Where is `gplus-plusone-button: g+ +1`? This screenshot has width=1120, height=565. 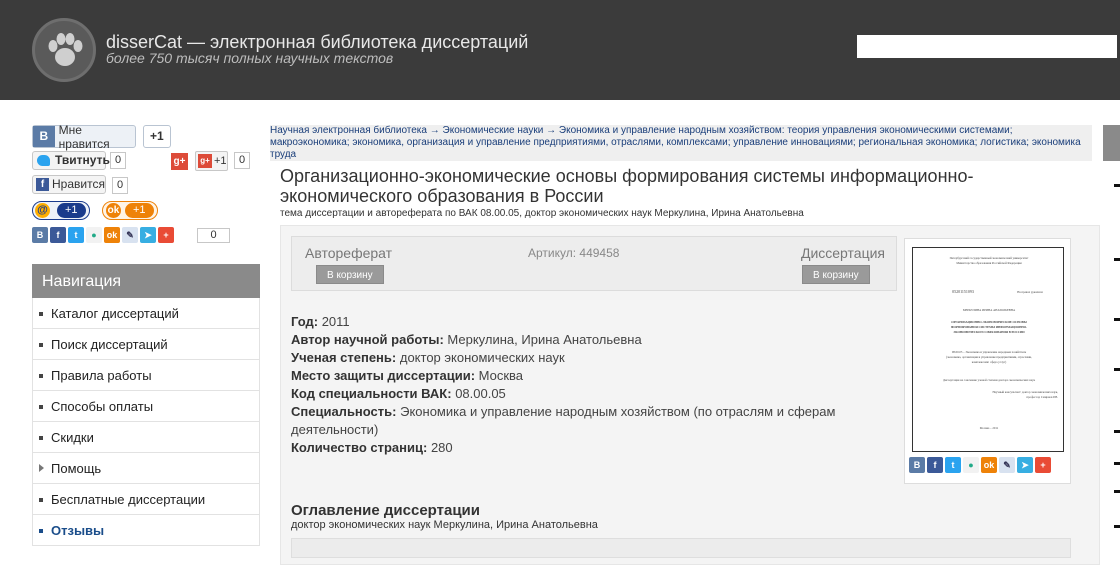
gplus-plusone-button: g+ +1 is located at coordinates (211, 161).